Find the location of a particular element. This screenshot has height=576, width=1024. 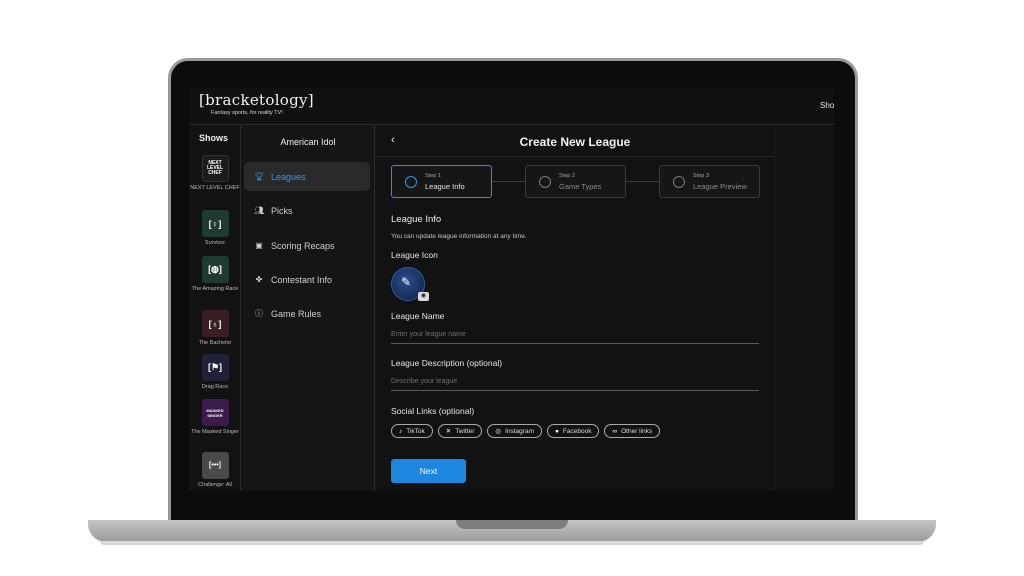

show-name: Drag Race is located at coordinates (215, 387).